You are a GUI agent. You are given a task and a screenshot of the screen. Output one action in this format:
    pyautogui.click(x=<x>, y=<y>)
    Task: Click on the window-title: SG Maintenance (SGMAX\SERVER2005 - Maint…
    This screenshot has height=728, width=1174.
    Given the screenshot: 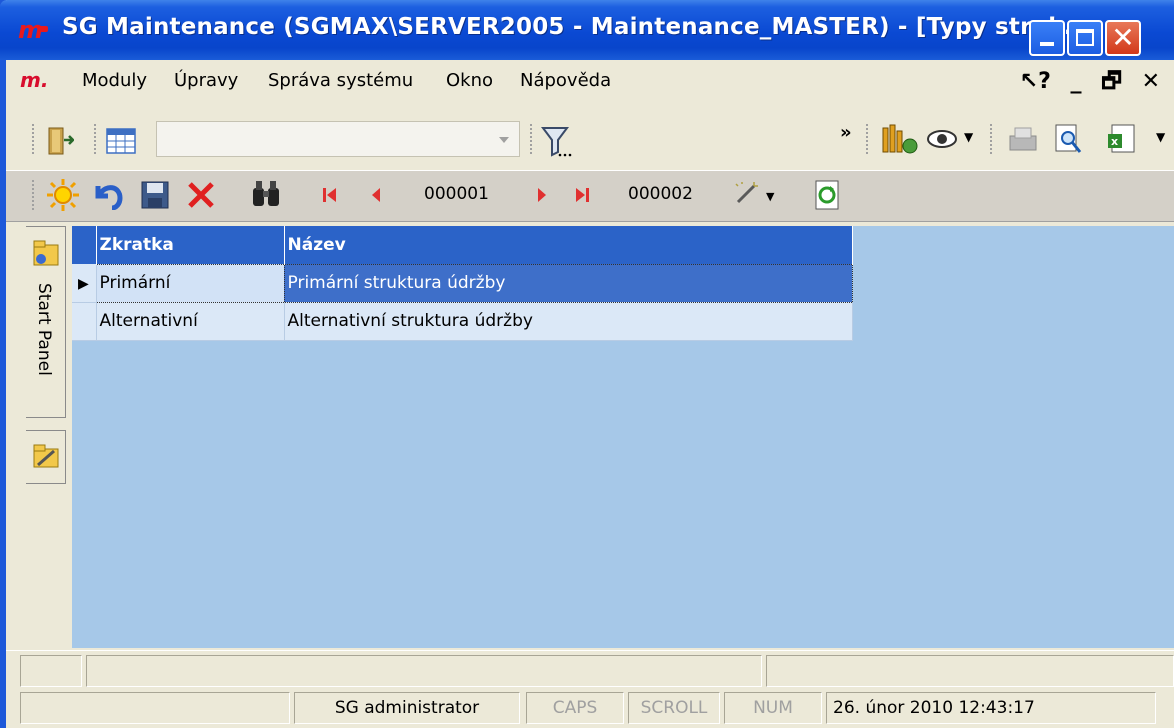 What is the action you would take?
    pyautogui.click(x=576, y=27)
    